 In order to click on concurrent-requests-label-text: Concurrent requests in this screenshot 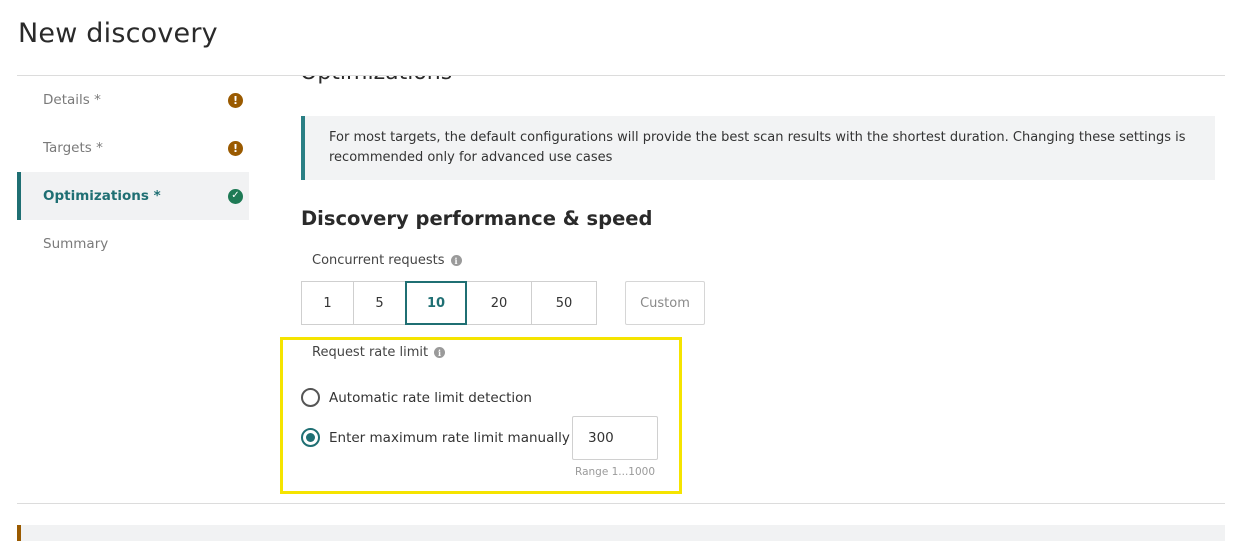, I will do `click(378, 260)`.